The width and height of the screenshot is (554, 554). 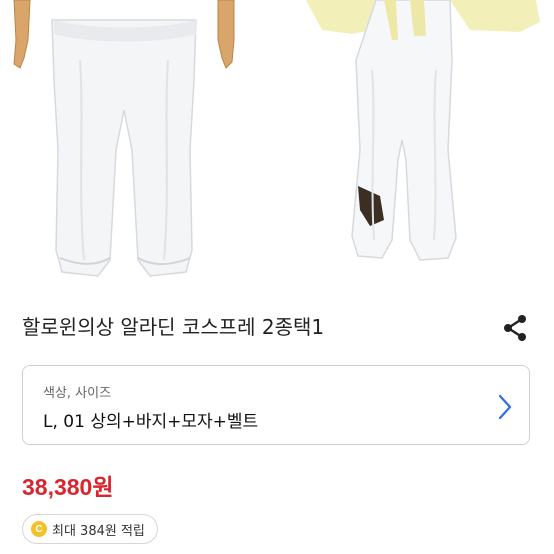 I want to click on price: 38,380원, so click(x=68, y=487).